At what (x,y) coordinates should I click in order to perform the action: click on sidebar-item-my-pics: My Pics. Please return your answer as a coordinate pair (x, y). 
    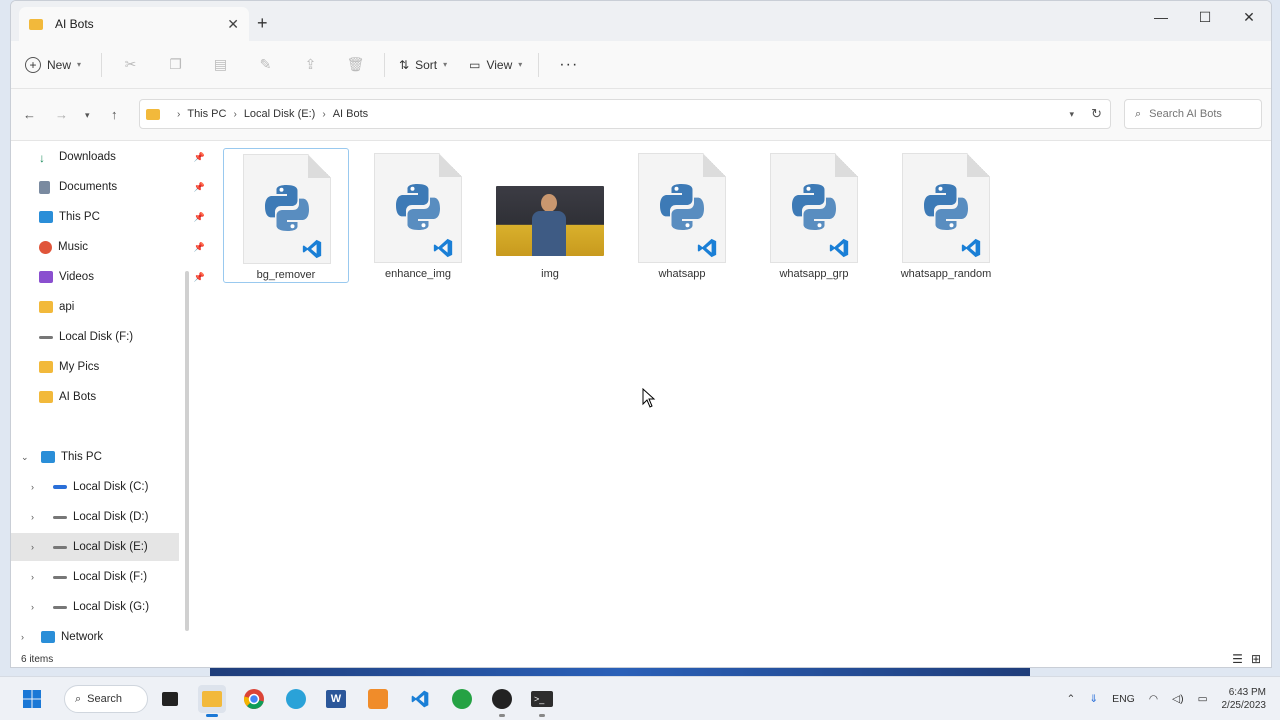
    Looking at the image, I should click on (124, 367).